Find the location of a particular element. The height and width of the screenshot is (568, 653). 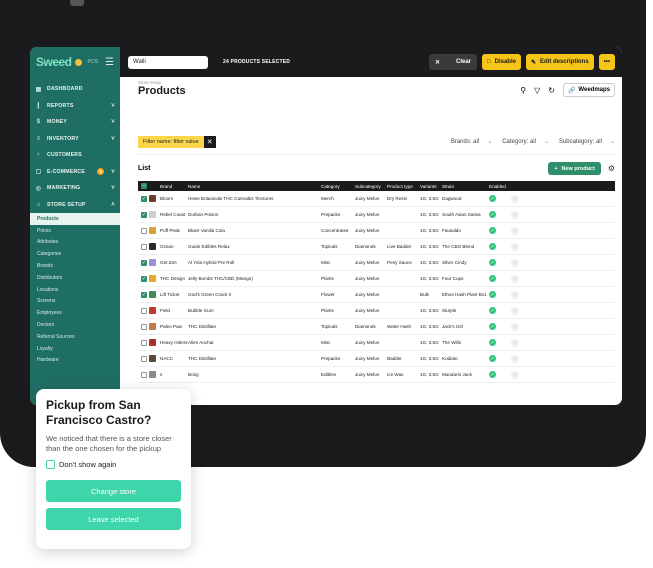

sidebar-item-store-setup: ⌂ STORE SETUP ˄ is located at coordinates (75, 205).